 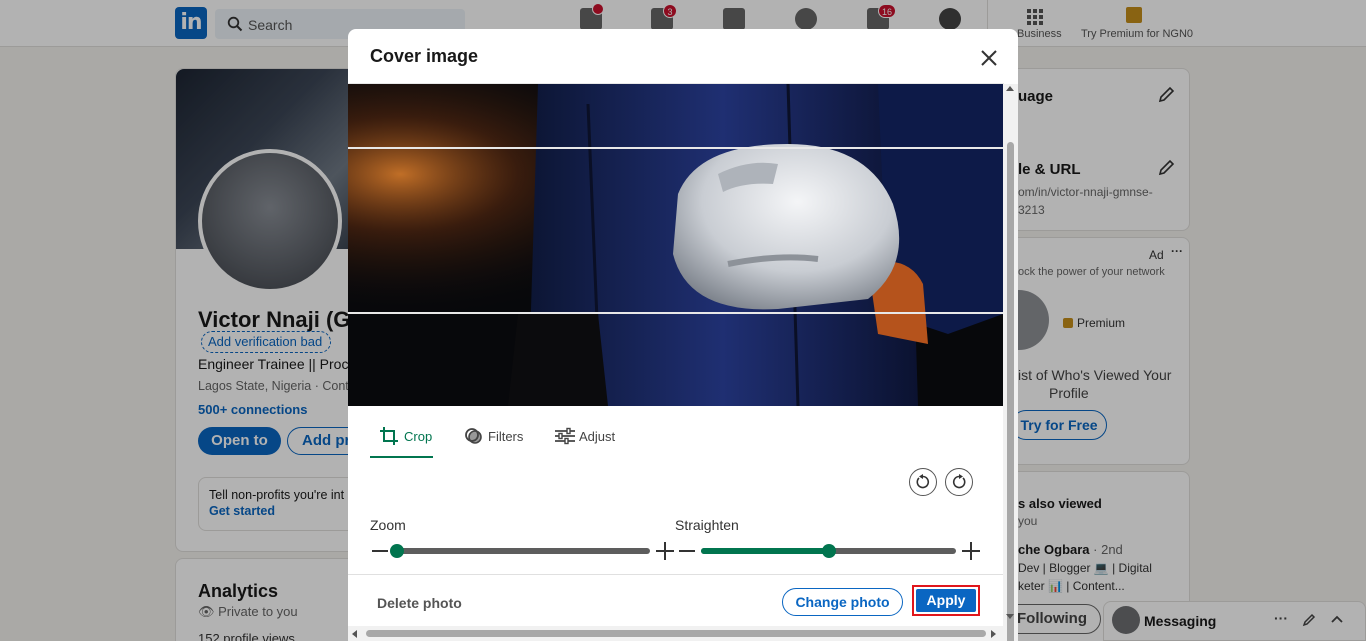 What do you see at coordinates (418, 436) in the screenshot?
I see `tab-crop-label: Crop` at bounding box center [418, 436].